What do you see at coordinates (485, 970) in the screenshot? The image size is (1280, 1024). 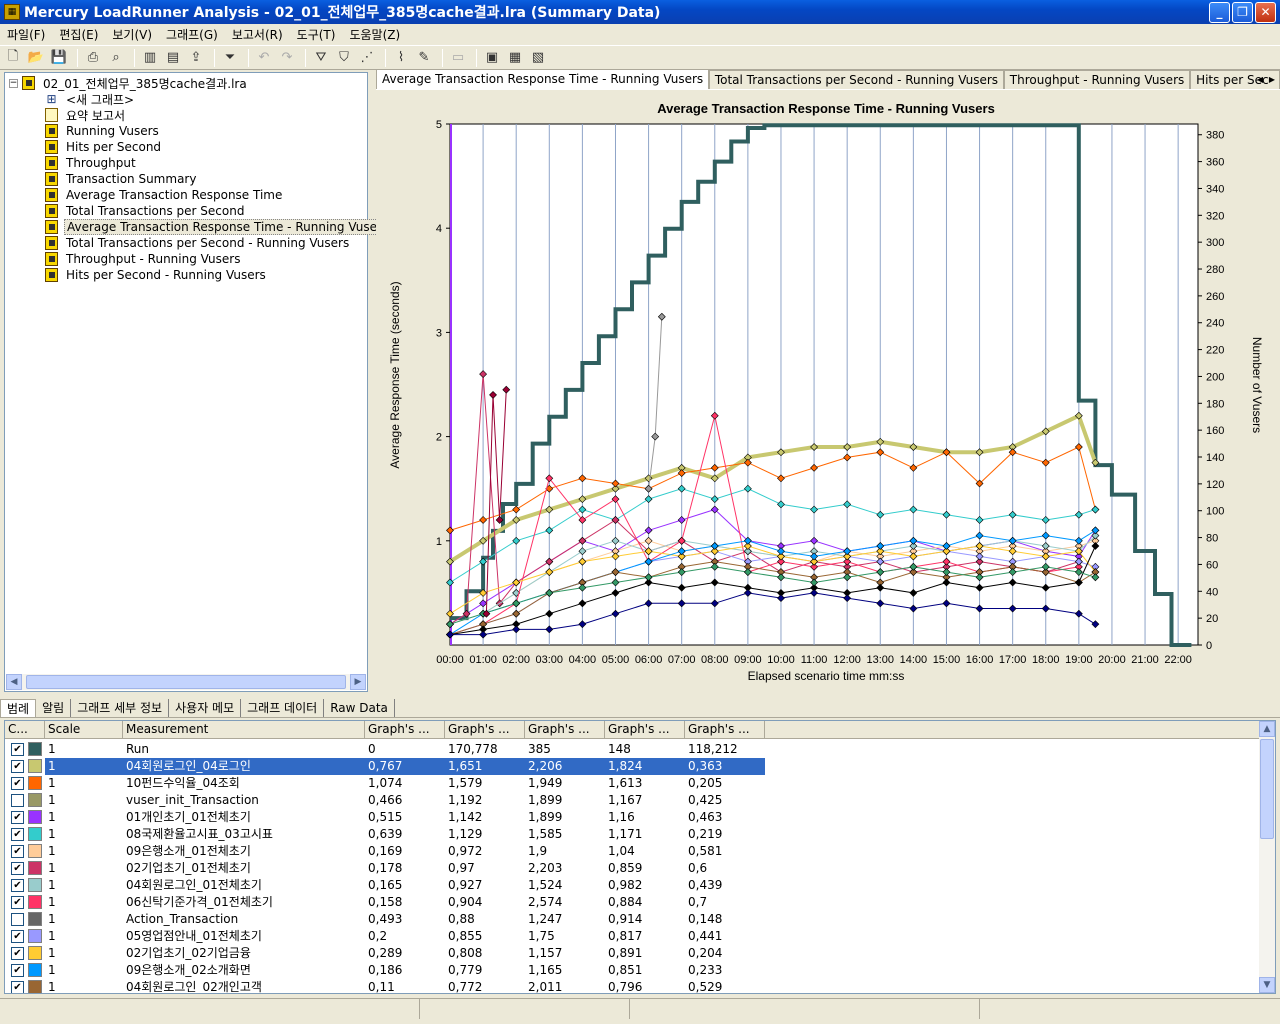 I see `legend-avg: 0,779` at bounding box center [485, 970].